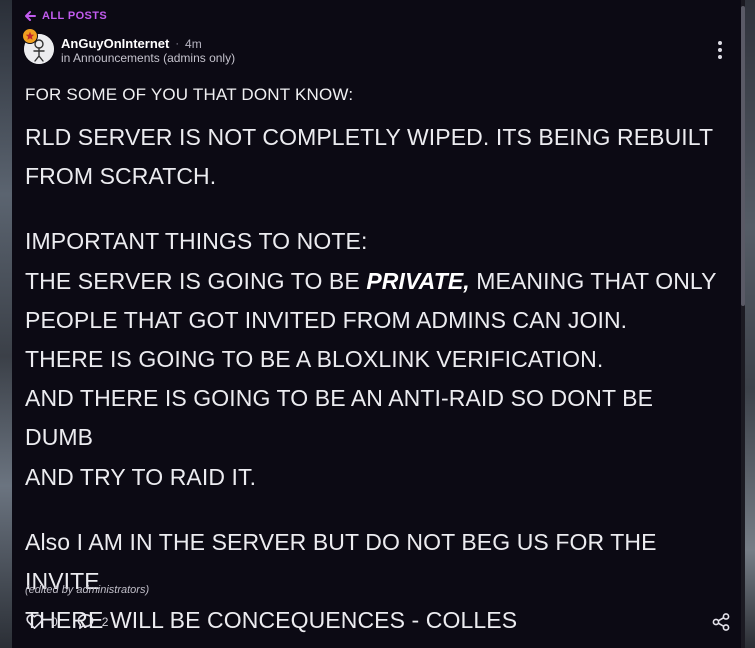 This screenshot has height=648, width=755. Describe the element at coordinates (121, 176) in the screenshot. I see `post-line: FROM SCRATCH.` at that location.